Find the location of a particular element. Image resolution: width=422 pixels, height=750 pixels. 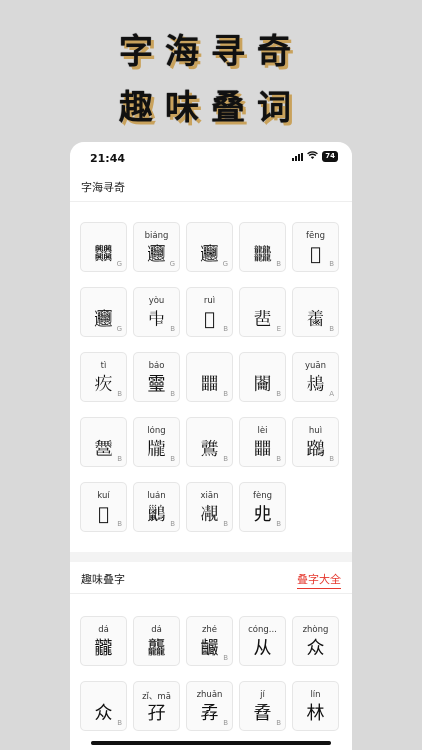

char-pinyin: xiān is located at coordinates (209, 496).